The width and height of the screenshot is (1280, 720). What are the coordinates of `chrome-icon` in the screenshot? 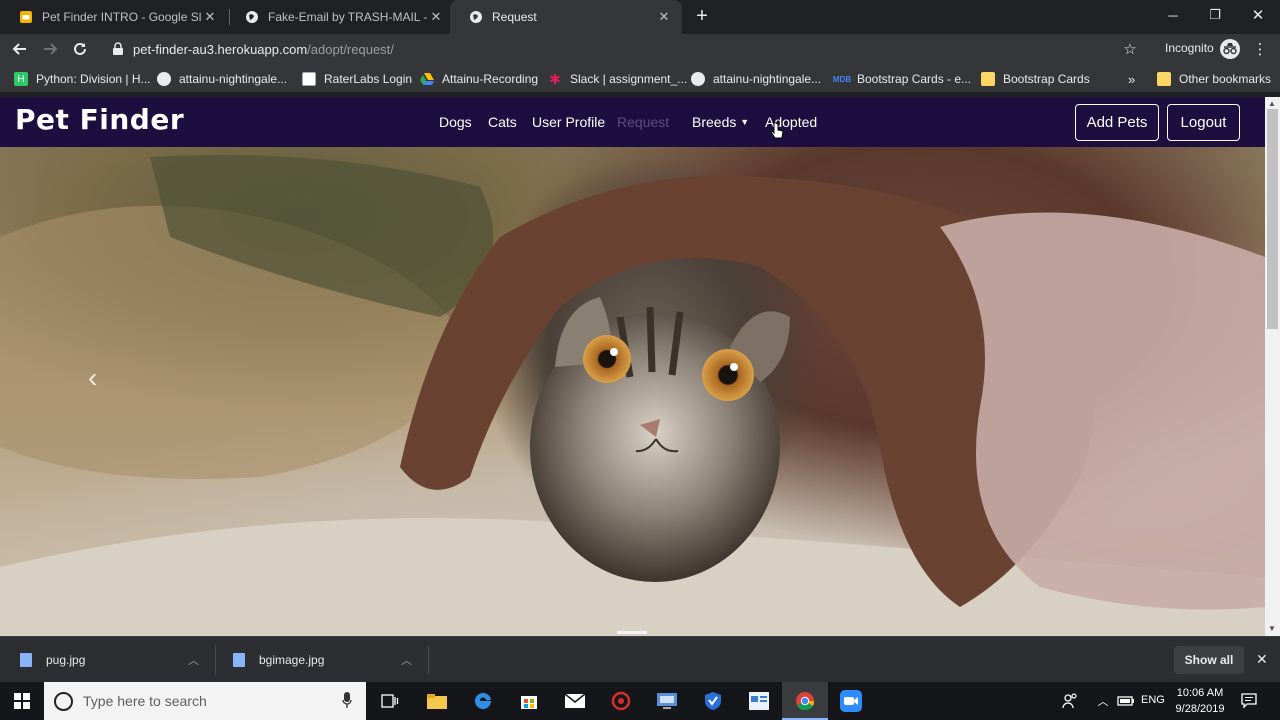 It's located at (805, 701).